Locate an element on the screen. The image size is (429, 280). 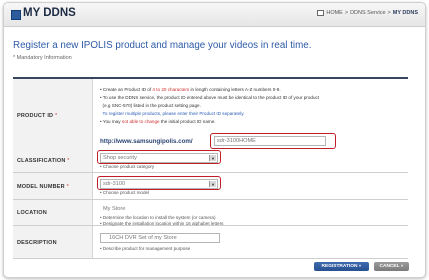
model-number-hint: • Choose product model is located at coordinates (125, 192).